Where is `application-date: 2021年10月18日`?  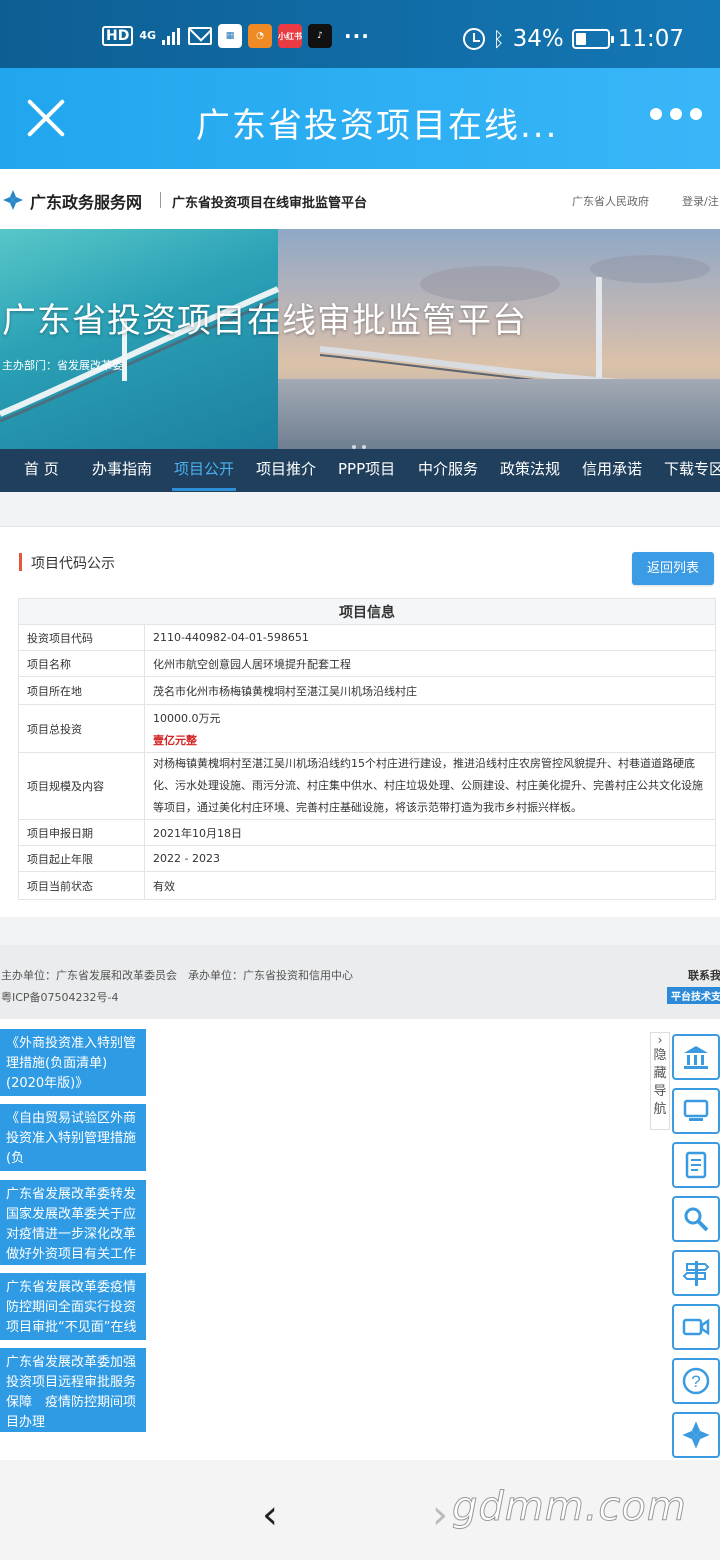 application-date: 2021年10月18日 is located at coordinates (430, 832).